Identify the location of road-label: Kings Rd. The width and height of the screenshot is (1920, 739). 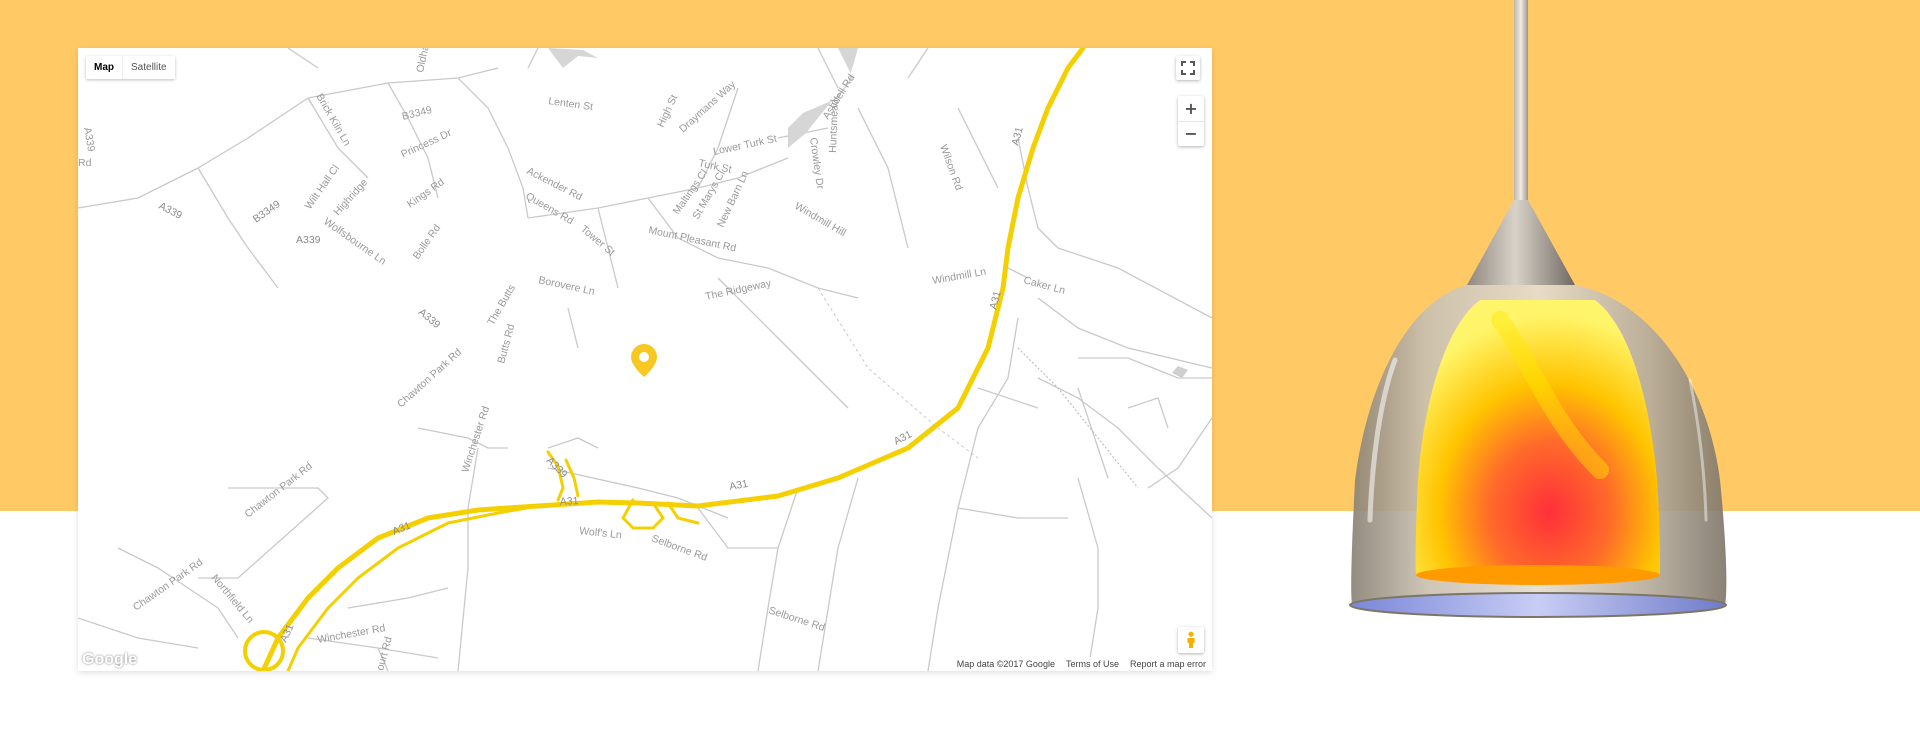
(426, 193).